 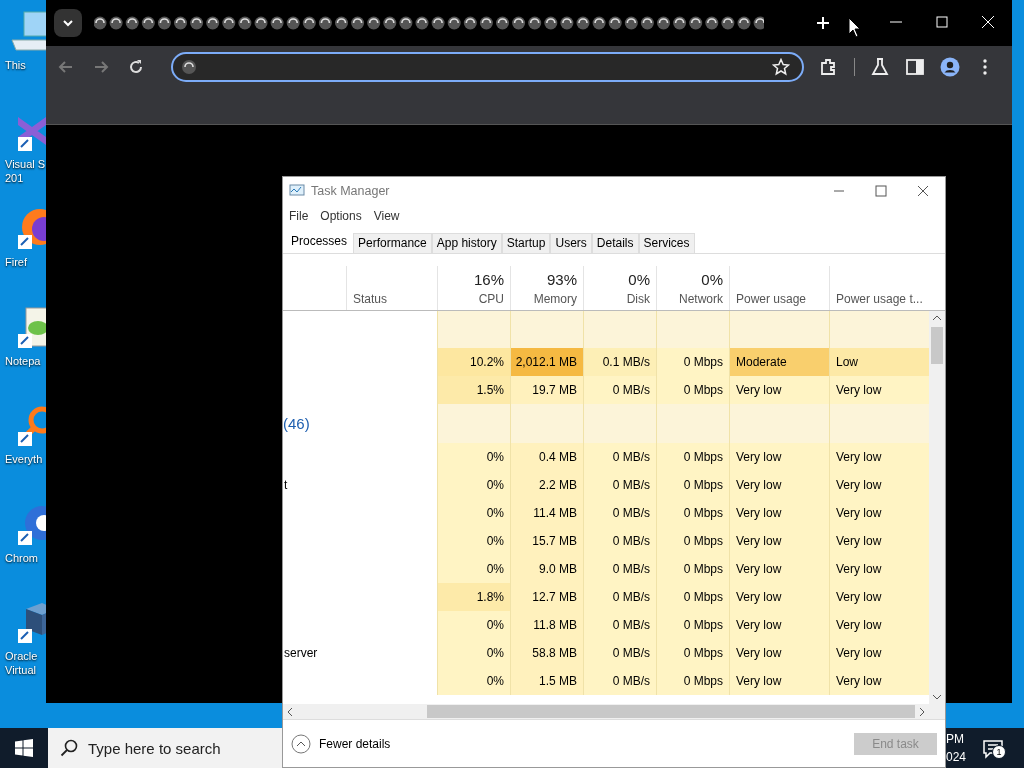 What do you see at coordinates (561, 279) in the screenshot?
I see `column-summary: 93%` at bounding box center [561, 279].